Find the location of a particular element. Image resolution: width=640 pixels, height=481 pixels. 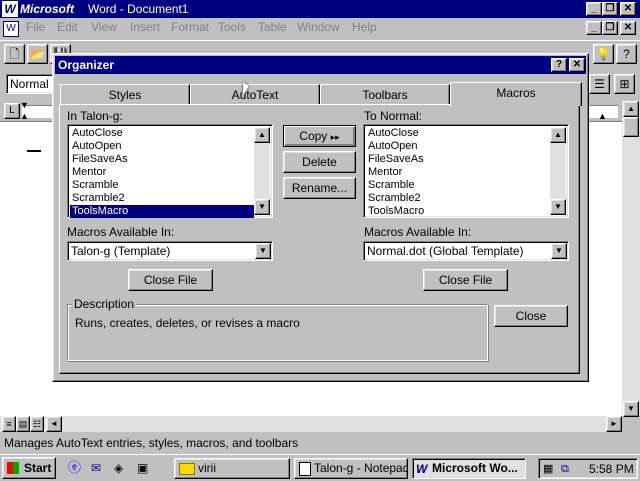

style-combo: Normal is located at coordinates (30, 84).